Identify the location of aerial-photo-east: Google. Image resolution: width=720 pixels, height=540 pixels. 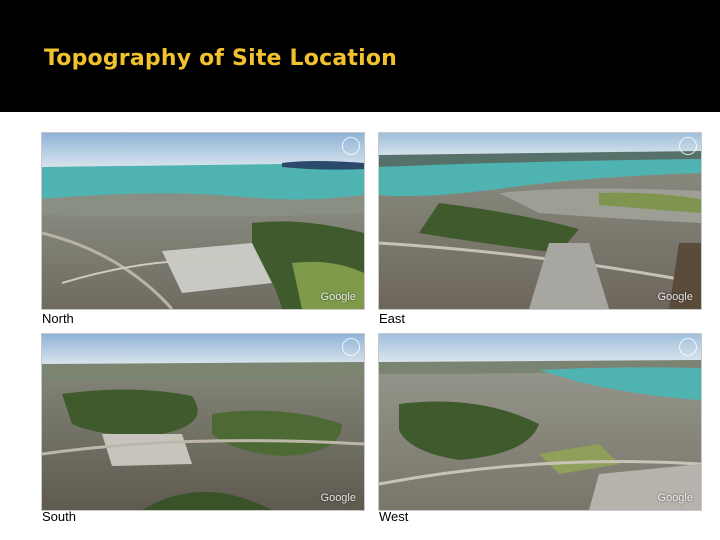
(540, 221).